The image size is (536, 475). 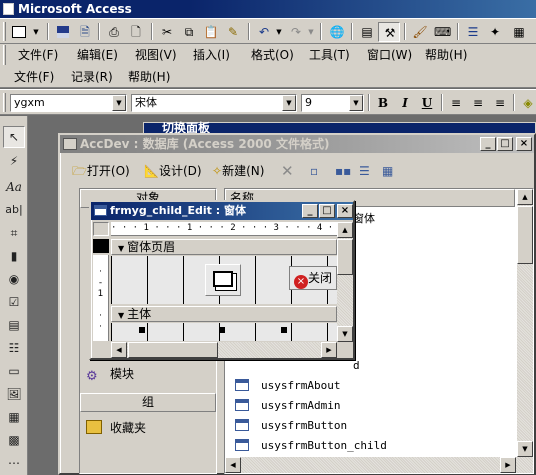 What do you see at coordinates (92, 77) in the screenshot?
I see `menu-records: 记录(R)` at bounding box center [92, 77].